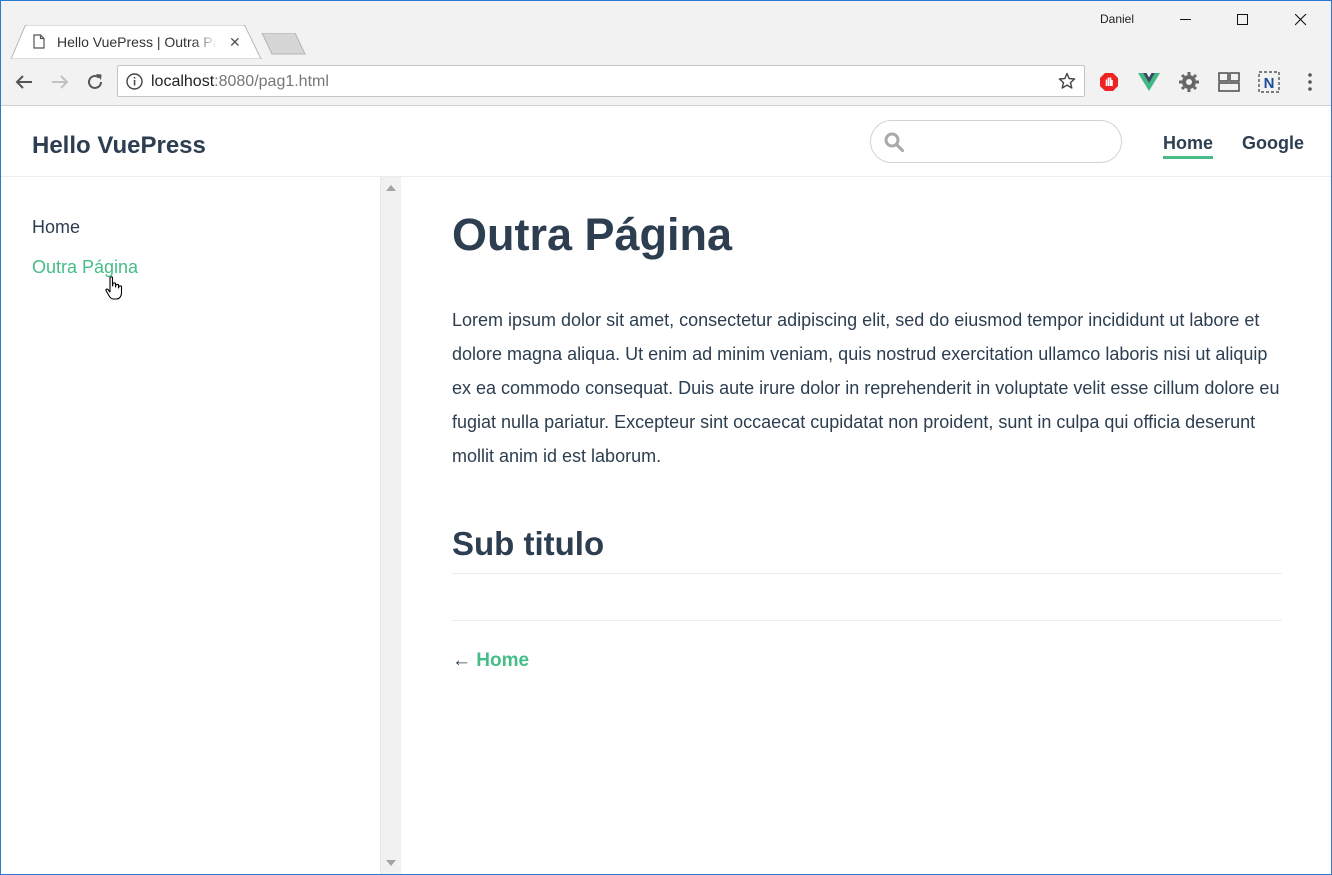 This screenshot has width=1332, height=875. I want to click on prev-arrow: ←, so click(461, 660).